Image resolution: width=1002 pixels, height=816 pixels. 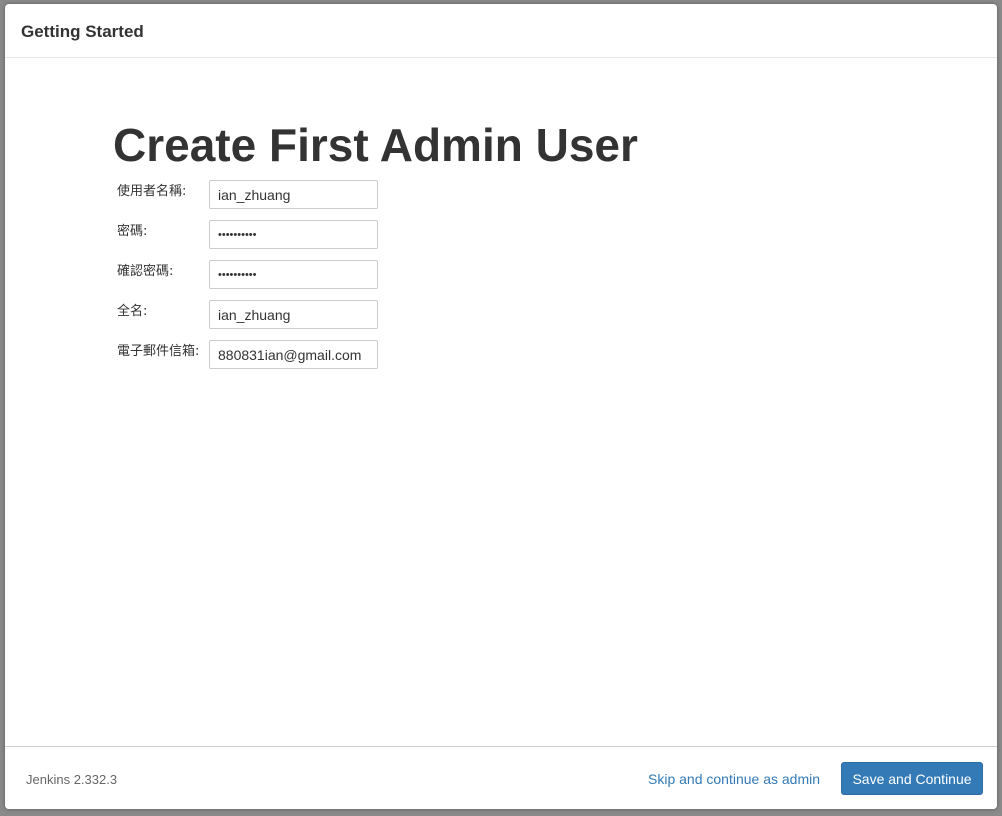 I want to click on fullname-input, so click(x=293, y=314).